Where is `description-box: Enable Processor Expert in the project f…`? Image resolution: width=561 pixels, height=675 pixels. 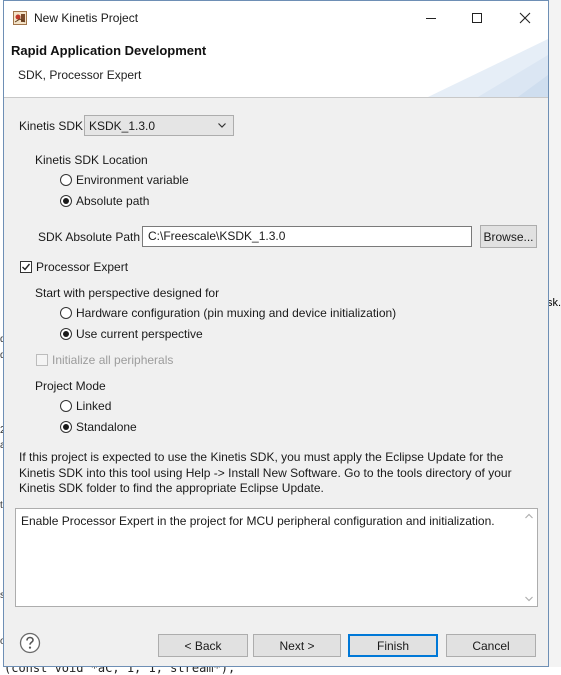 description-box: Enable Processor Expert in the project f… is located at coordinates (276, 557).